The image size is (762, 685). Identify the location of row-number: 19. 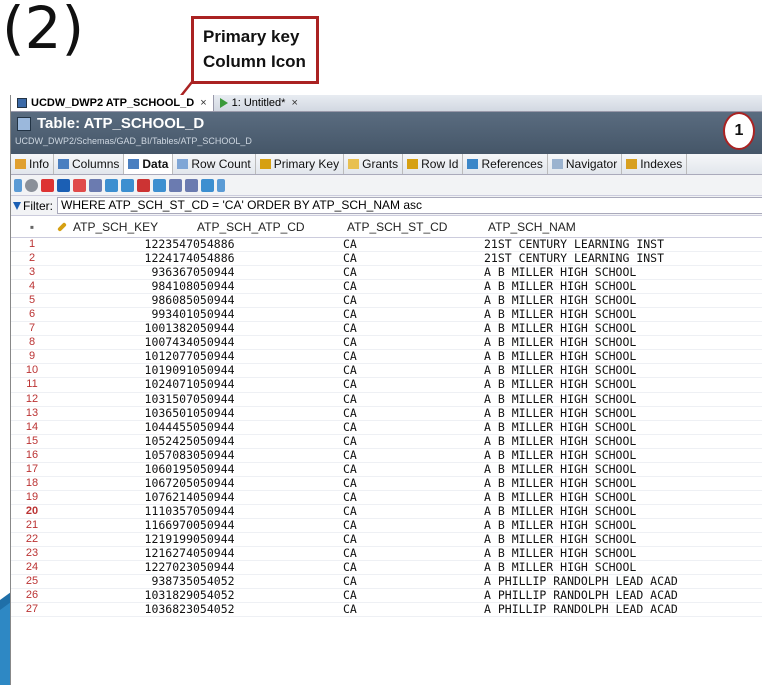
(32, 497).